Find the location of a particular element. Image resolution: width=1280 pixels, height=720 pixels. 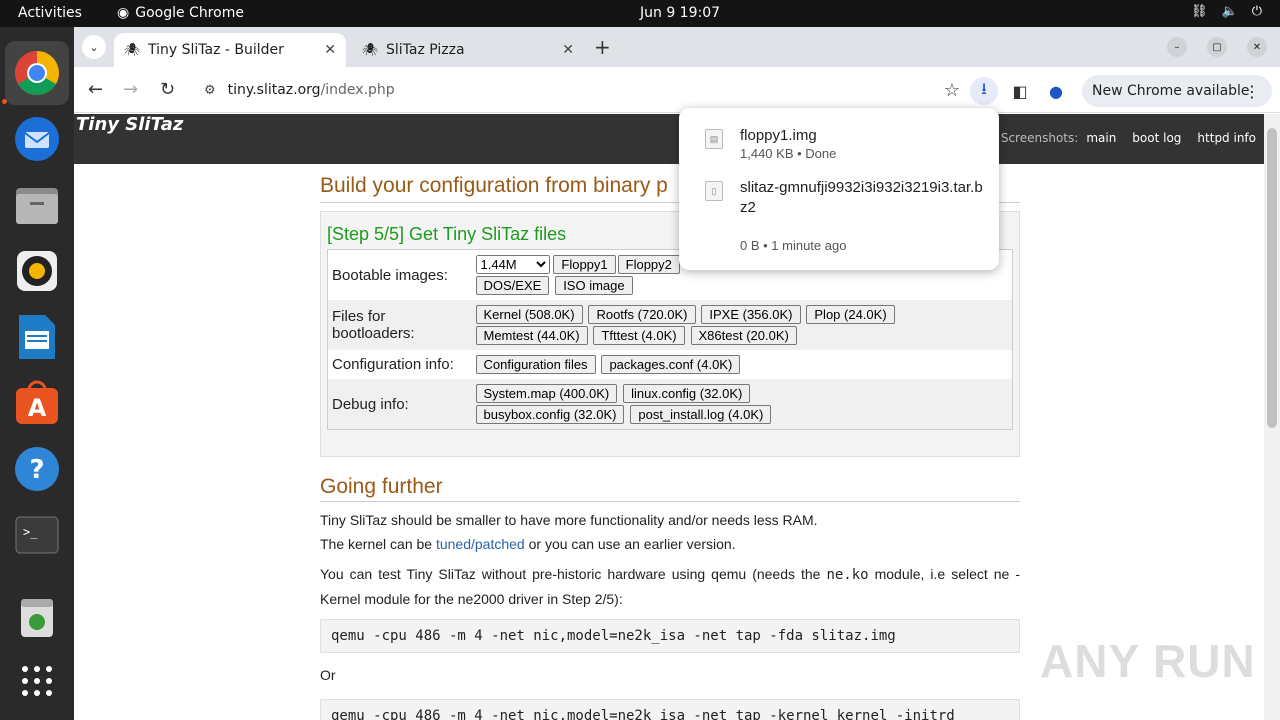

dock-chrome is located at coordinates (37, 73).